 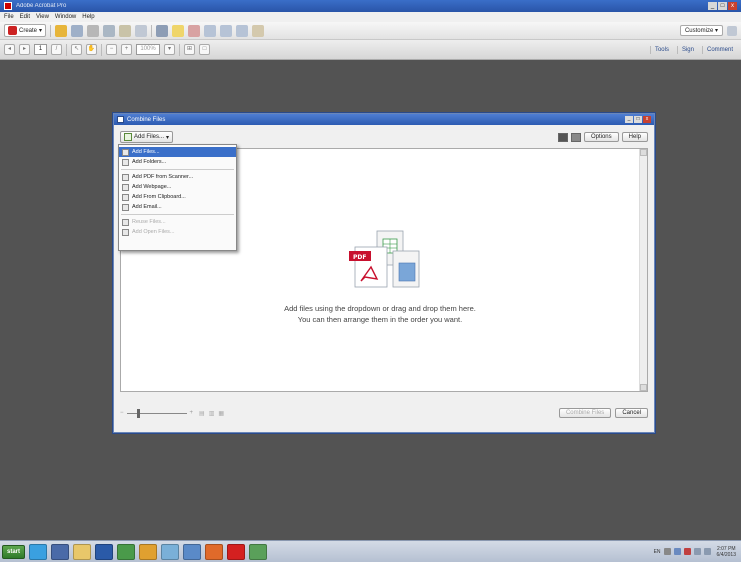 What do you see at coordinates (726, 552) in the screenshot?
I see `system-clock: 2:07 PM 6/4/2013` at bounding box center [726, 552].